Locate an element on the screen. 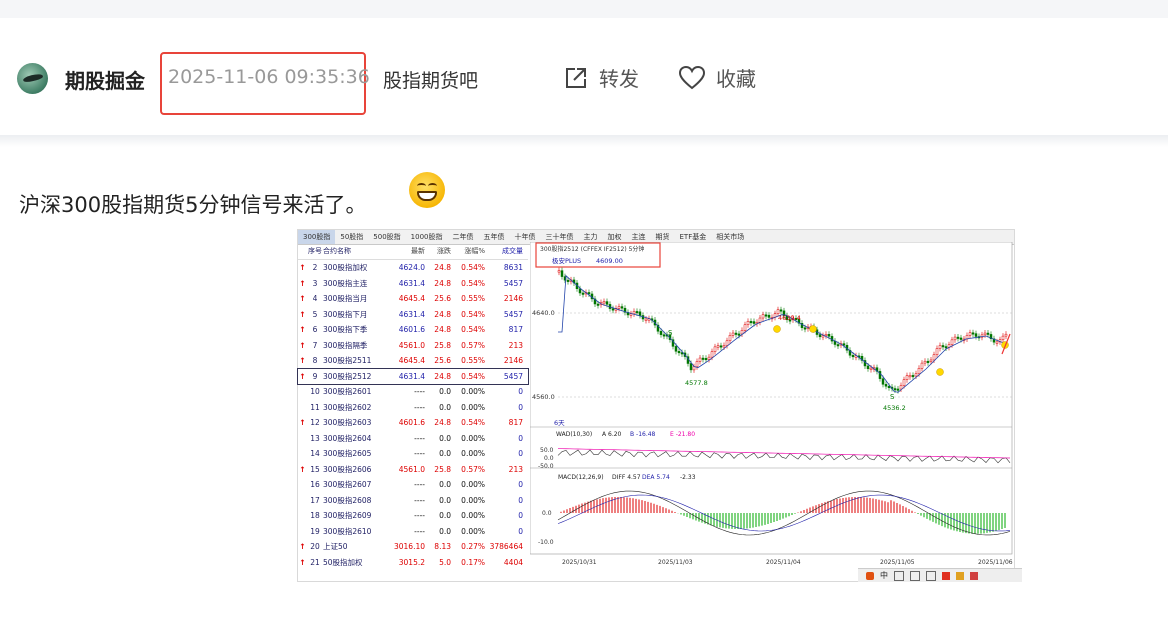 The height and width of the screenshot is (632, 1168). column-header: 成交量 is located at coordinates (504, 252).